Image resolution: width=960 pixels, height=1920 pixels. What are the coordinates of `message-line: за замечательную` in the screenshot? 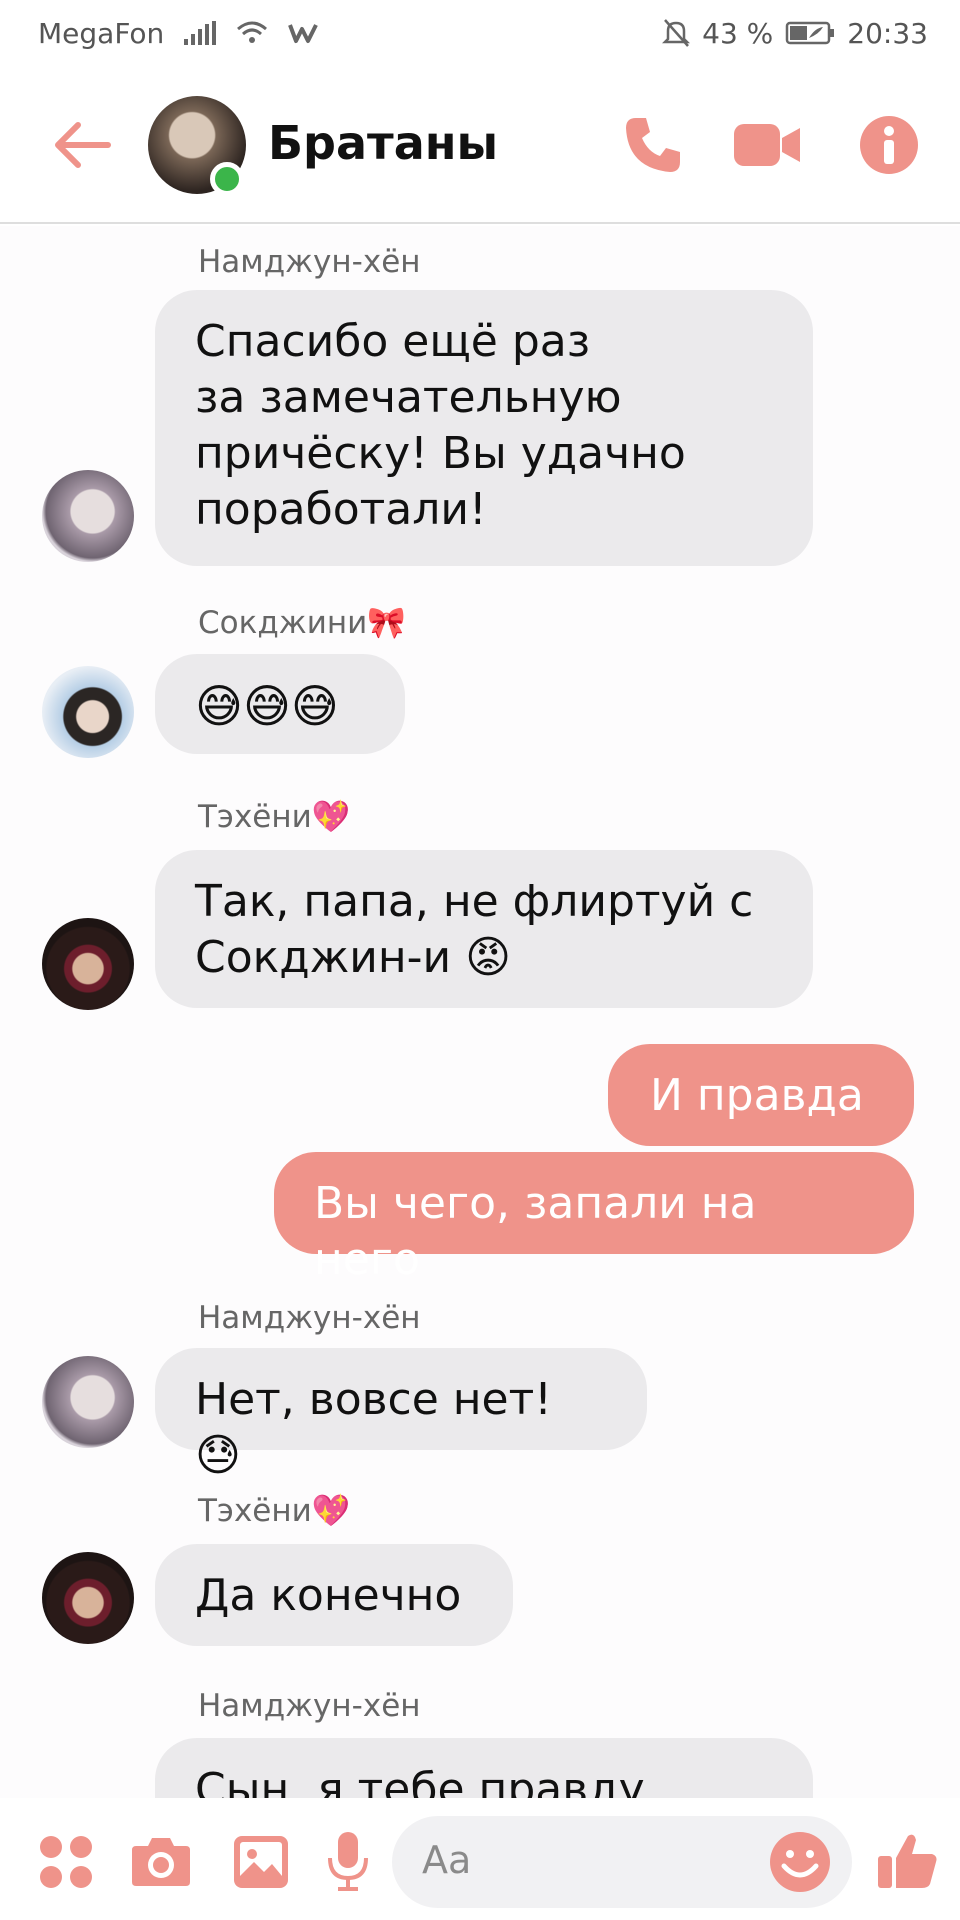 It's located at (408, 397).